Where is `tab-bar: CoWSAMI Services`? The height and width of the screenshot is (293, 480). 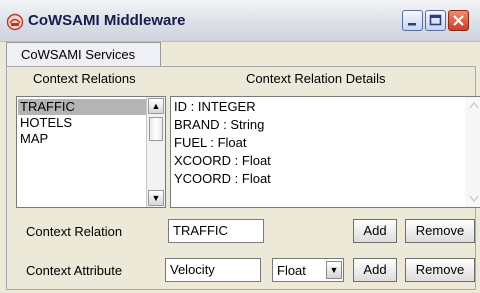
tab-bar: CoWSAMI Services is located at coordinates (241, 54).